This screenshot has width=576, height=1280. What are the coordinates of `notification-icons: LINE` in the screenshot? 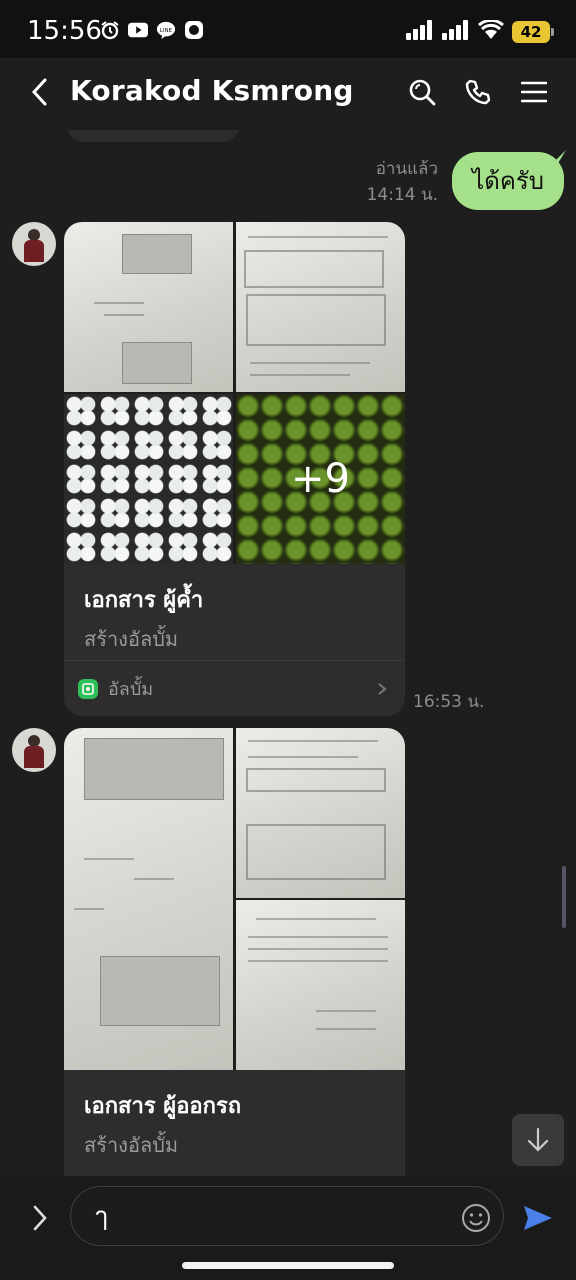 It's located at (152, 30).